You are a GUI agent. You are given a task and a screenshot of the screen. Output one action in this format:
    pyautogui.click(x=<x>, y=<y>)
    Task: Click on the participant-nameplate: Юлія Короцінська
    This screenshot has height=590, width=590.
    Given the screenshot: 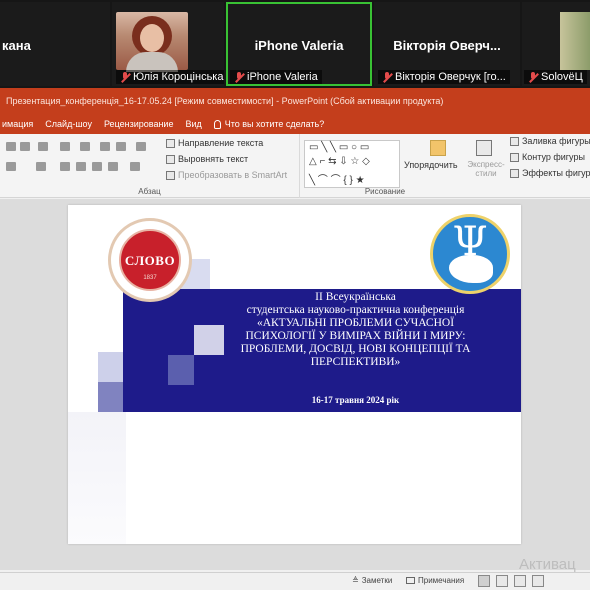 What is the action you would take?
    pyautogui.click(x=170, y=77)
    